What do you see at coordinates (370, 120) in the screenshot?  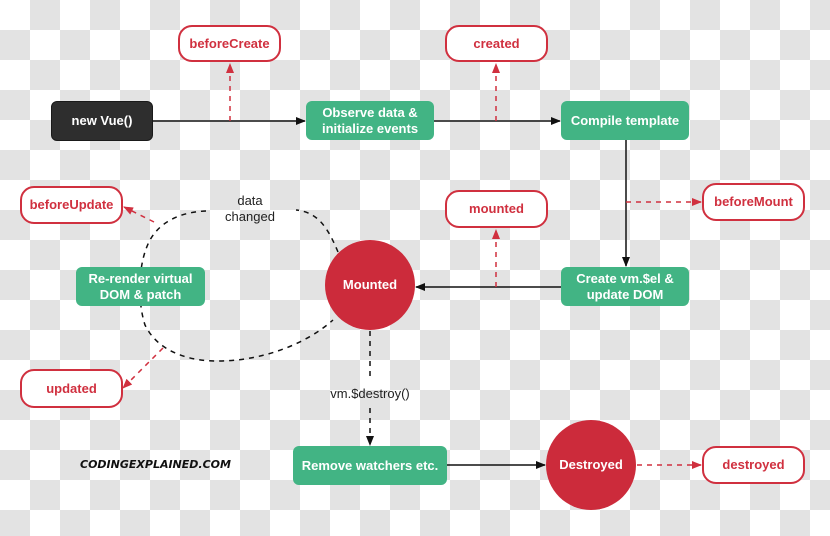 I see `node-observe-data: Observe data & initialize events` at bounding box center [370, 120].